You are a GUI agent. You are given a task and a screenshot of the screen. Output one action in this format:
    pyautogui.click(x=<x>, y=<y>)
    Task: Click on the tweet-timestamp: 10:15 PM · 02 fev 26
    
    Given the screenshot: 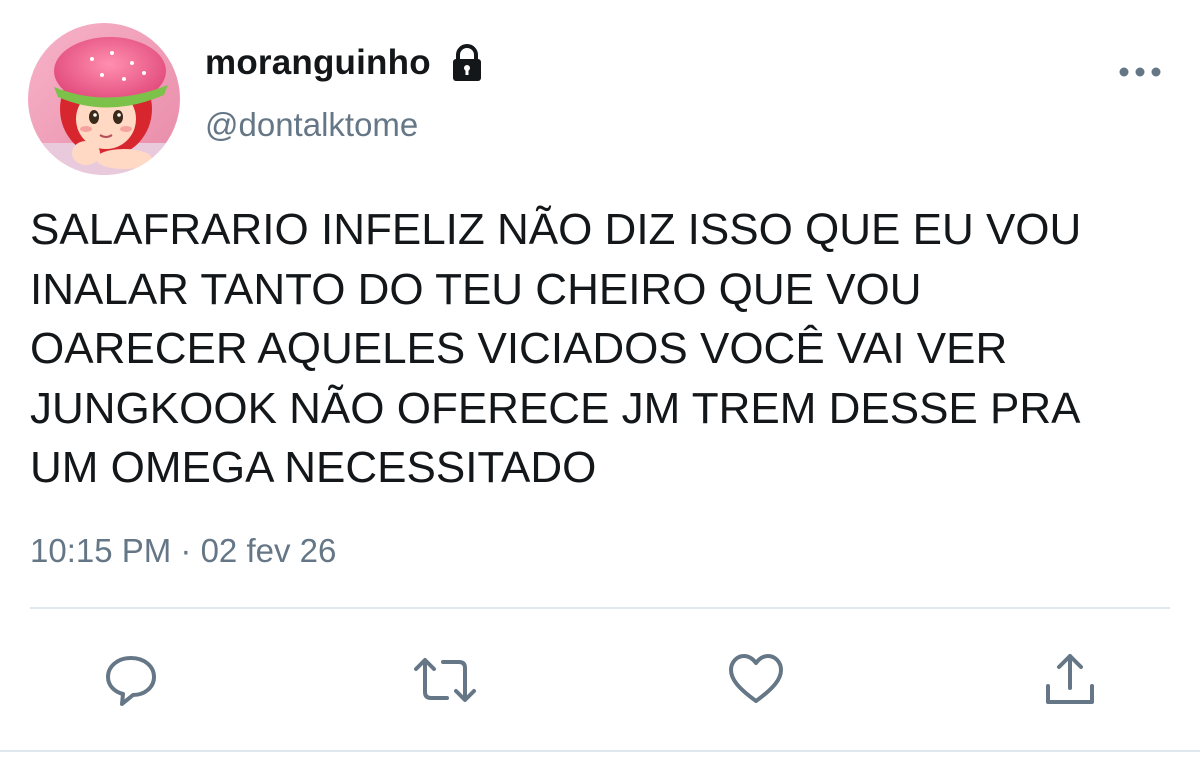 What is the action you would take?
    pyautogui.click(x=183, y=551)
    